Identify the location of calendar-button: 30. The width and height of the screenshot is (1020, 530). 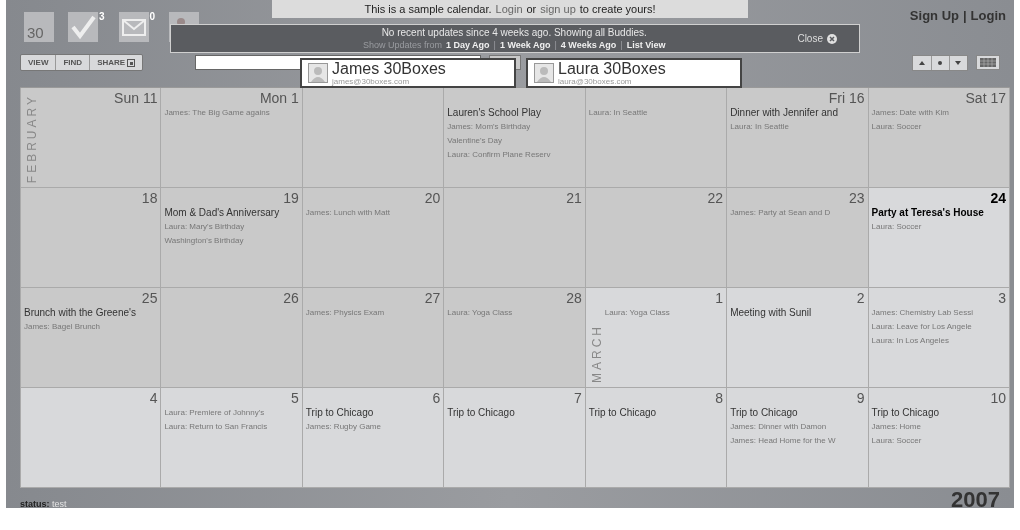
(39, 27).